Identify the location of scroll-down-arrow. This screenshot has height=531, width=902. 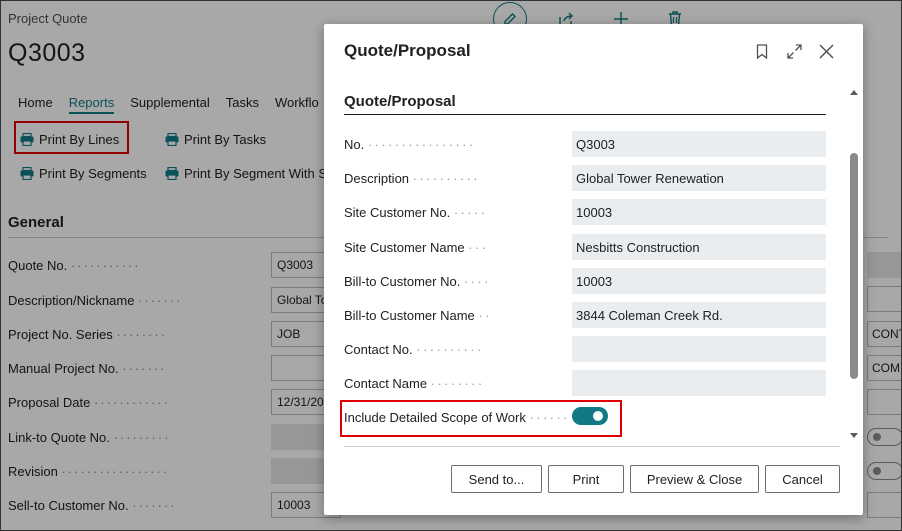
(854, 435).